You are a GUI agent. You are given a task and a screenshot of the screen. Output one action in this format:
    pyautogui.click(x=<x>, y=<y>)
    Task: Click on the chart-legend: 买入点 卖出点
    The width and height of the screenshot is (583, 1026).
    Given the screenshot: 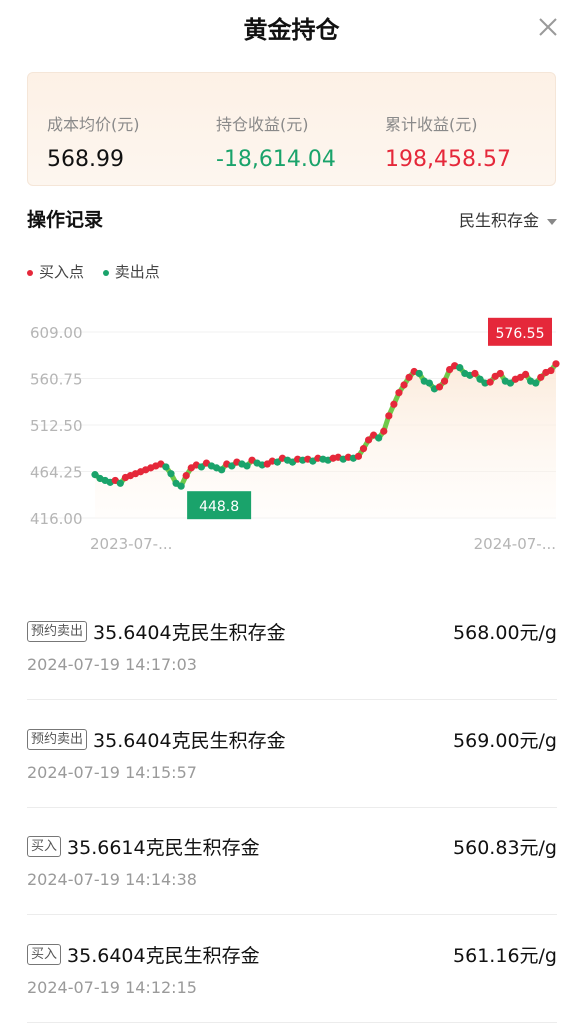 What is the action you would take?
    pyautogui.click(x=100, y=271)
    